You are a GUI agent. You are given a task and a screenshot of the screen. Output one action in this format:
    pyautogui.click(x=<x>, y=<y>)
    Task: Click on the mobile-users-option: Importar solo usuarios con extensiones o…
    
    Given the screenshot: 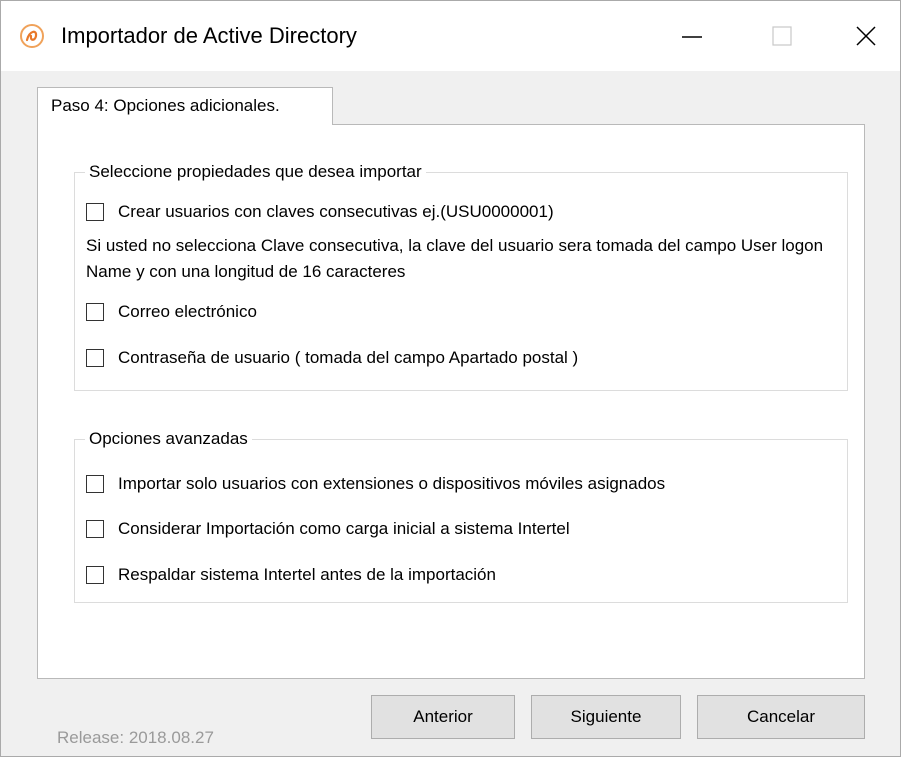 What is the action you would take?
    pyautogui.click(x=375, y=484)
    